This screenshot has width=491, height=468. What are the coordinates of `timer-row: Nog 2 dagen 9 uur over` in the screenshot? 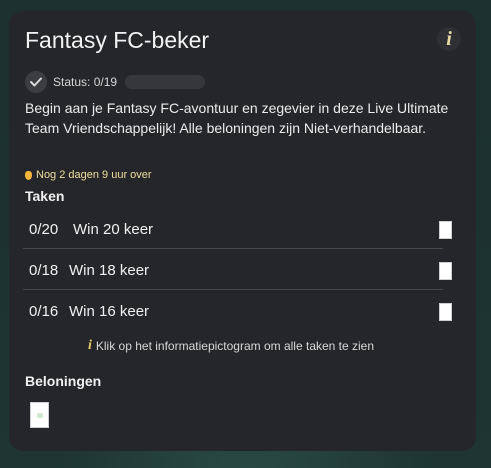 It's located at (88, 175).